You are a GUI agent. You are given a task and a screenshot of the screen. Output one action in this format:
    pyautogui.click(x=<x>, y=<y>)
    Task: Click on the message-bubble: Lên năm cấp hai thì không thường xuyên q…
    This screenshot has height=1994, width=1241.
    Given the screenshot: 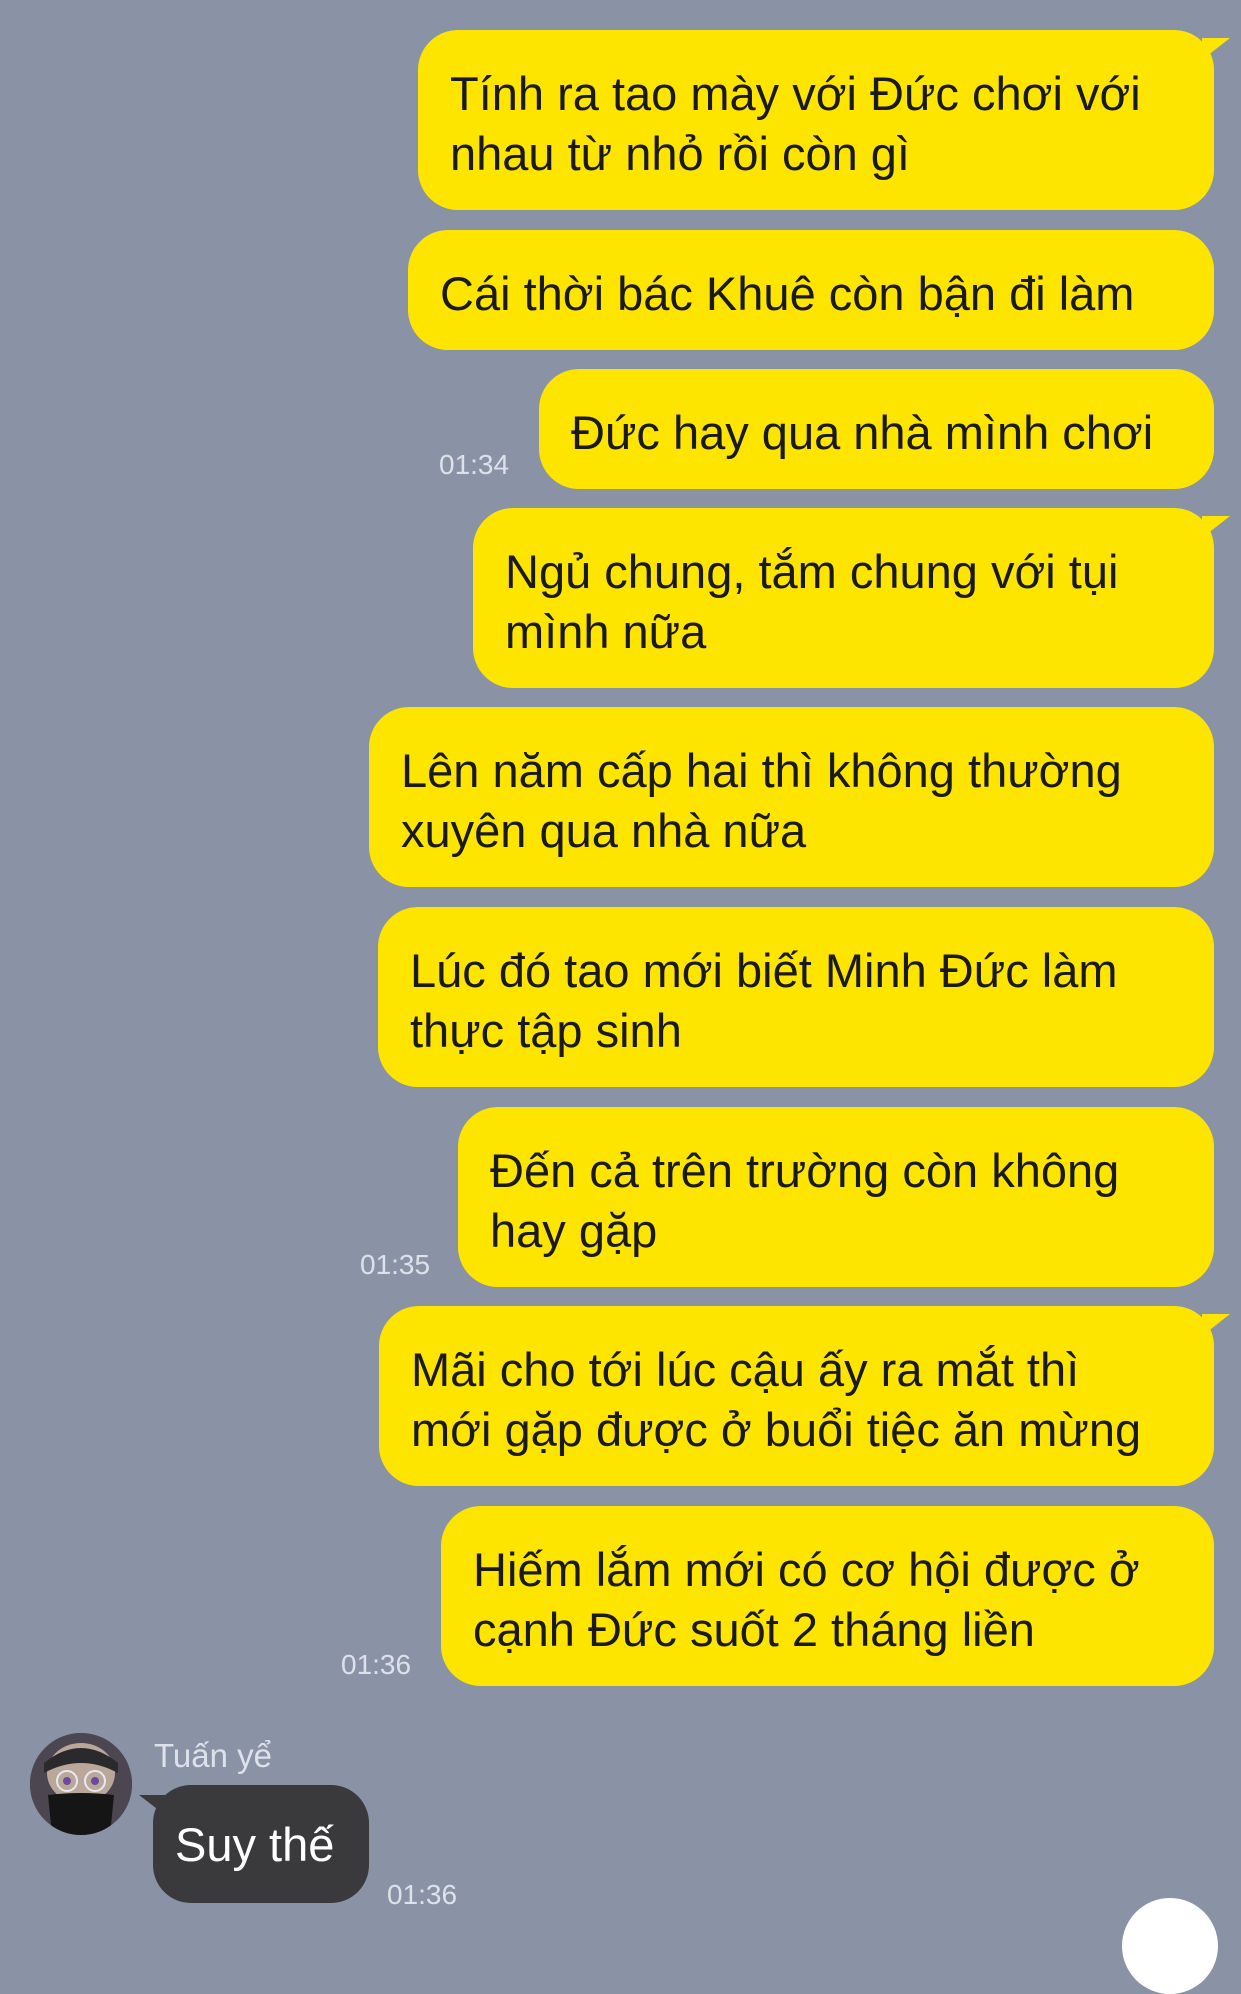 What is the action you would take?
    pyautogui.click(x=791, y=797)
    